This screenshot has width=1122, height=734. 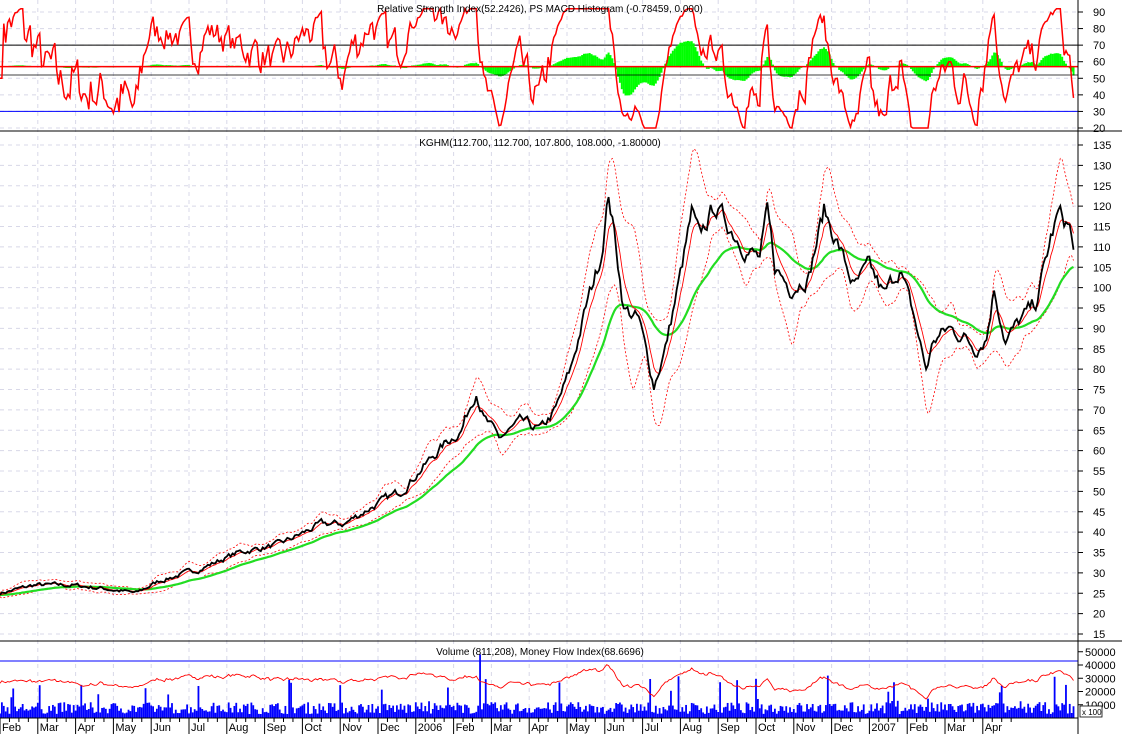 What do you see at coordinates (1102, 248) in the screenshot?
I see `price-y-tick-label: 110` at bounding box center [1102, 248].